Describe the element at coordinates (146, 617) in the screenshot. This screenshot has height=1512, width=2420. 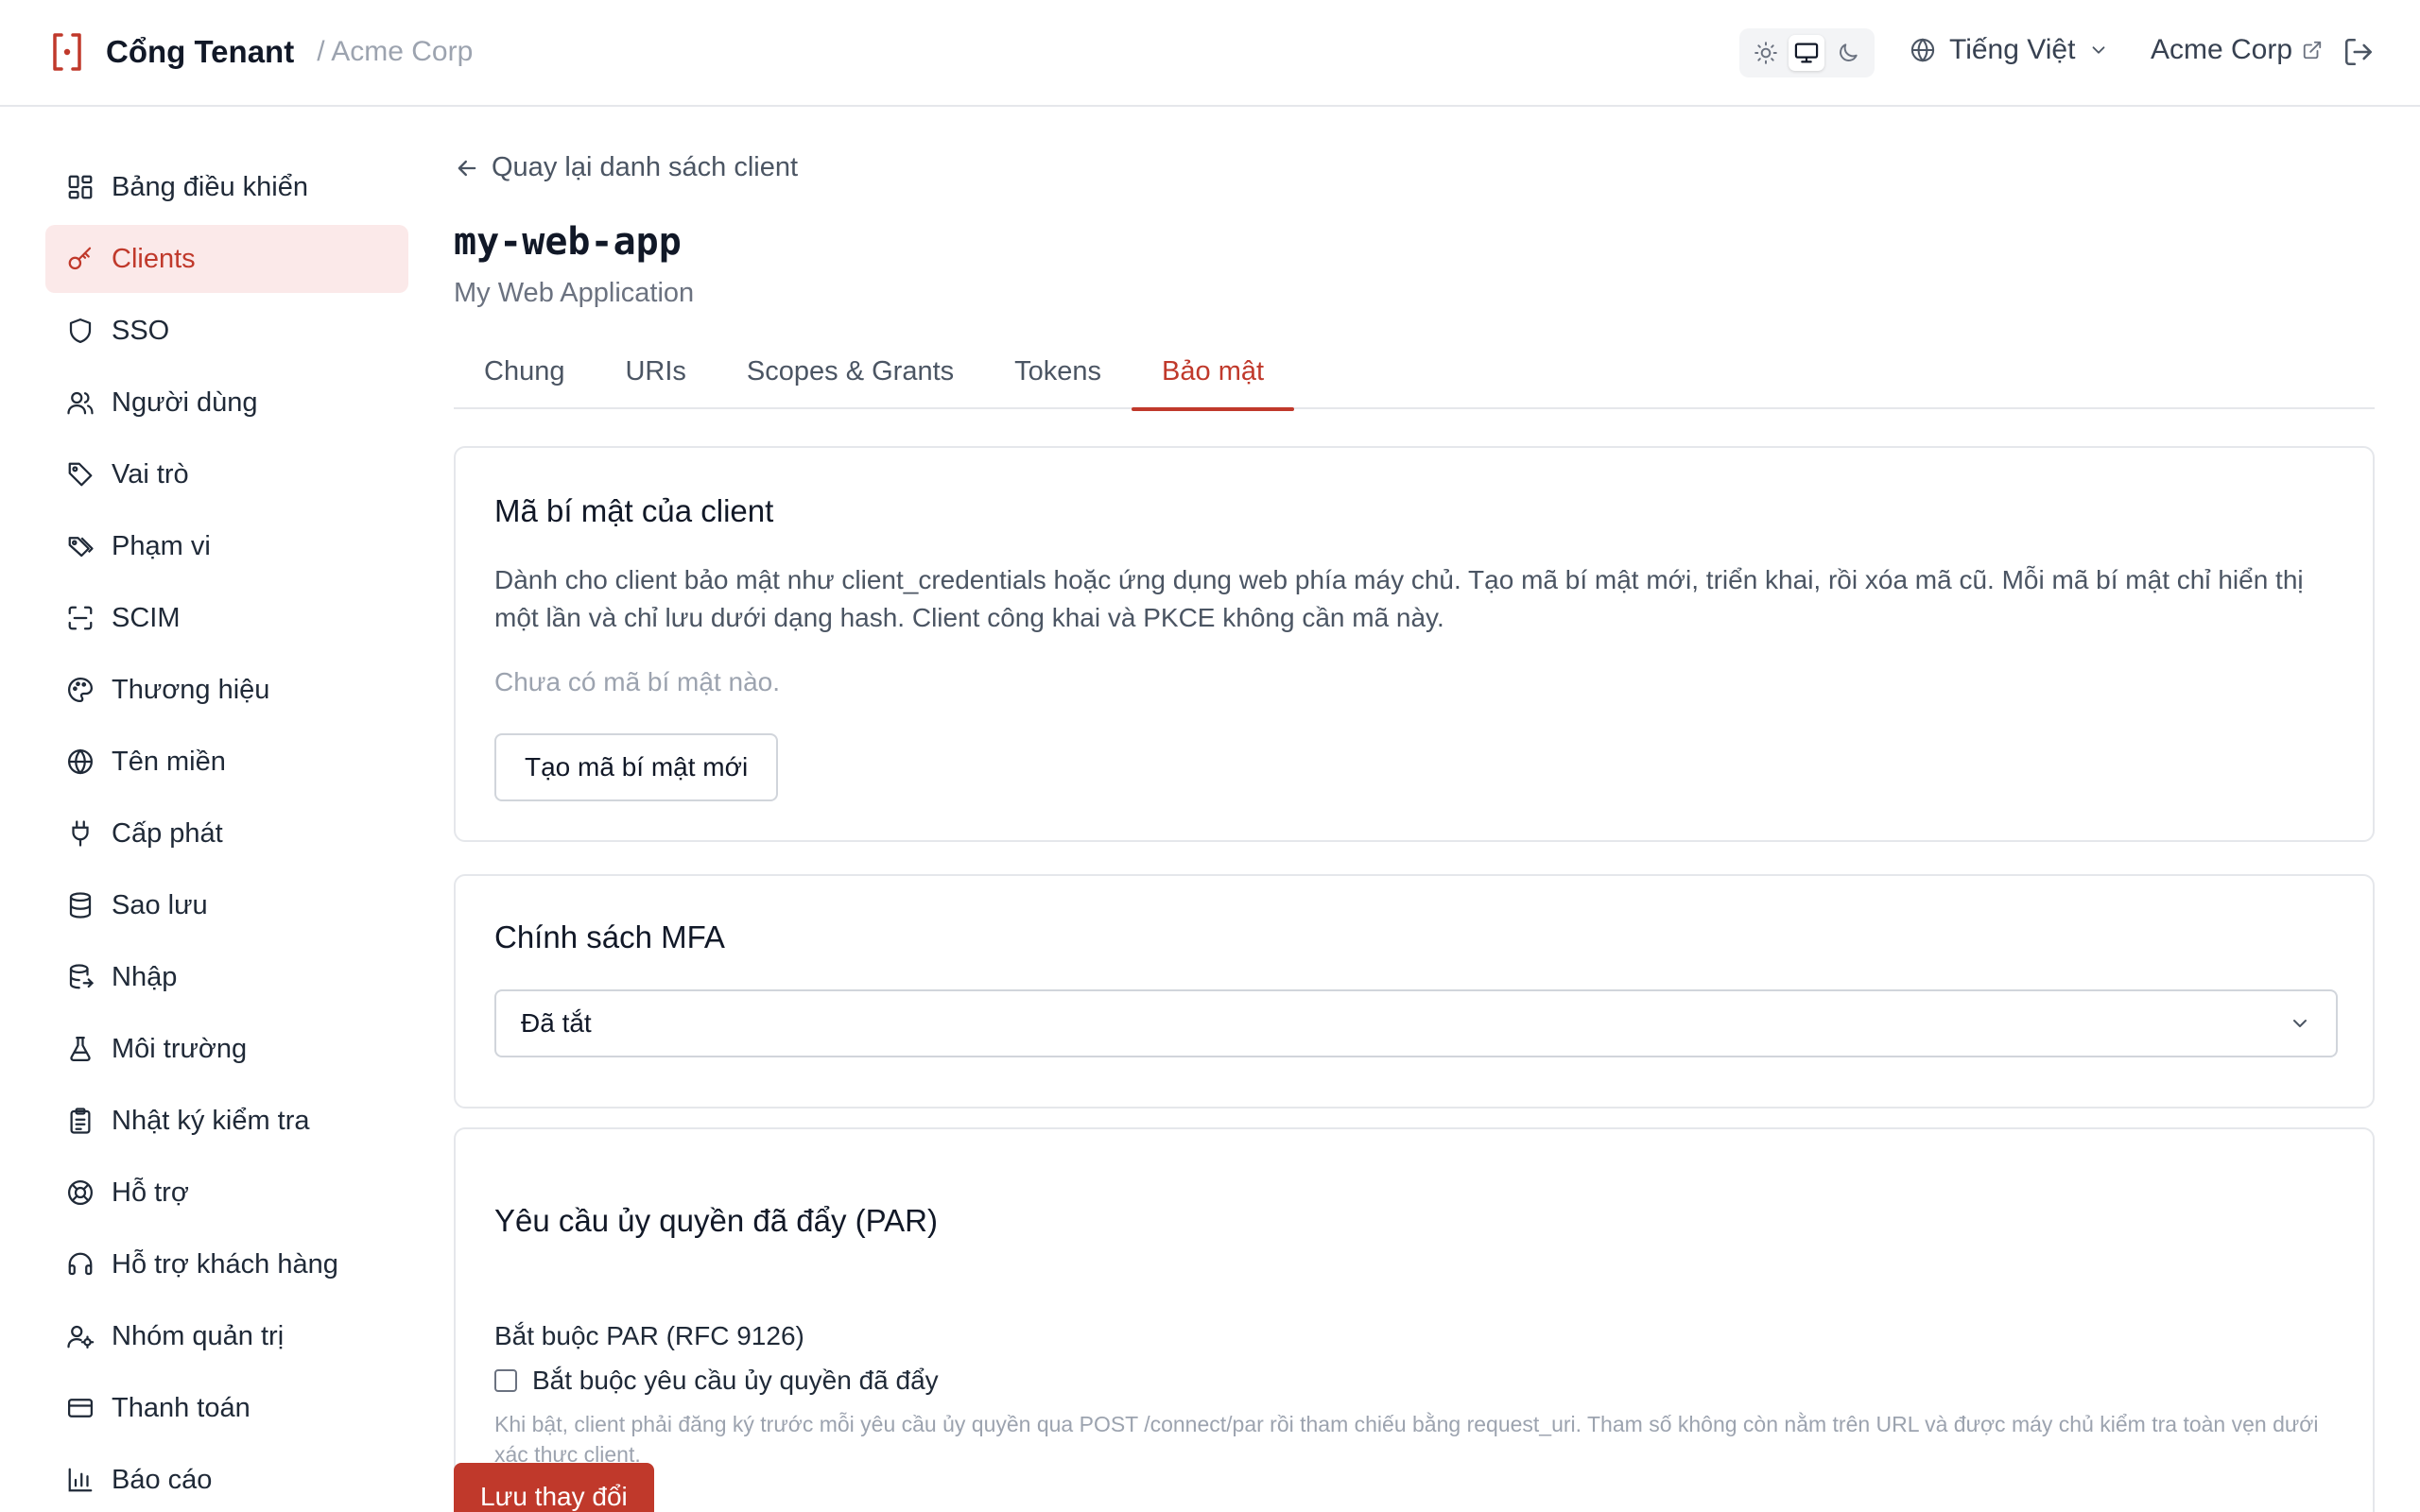
I see `sidebar-item-label: SCIM` at that location.